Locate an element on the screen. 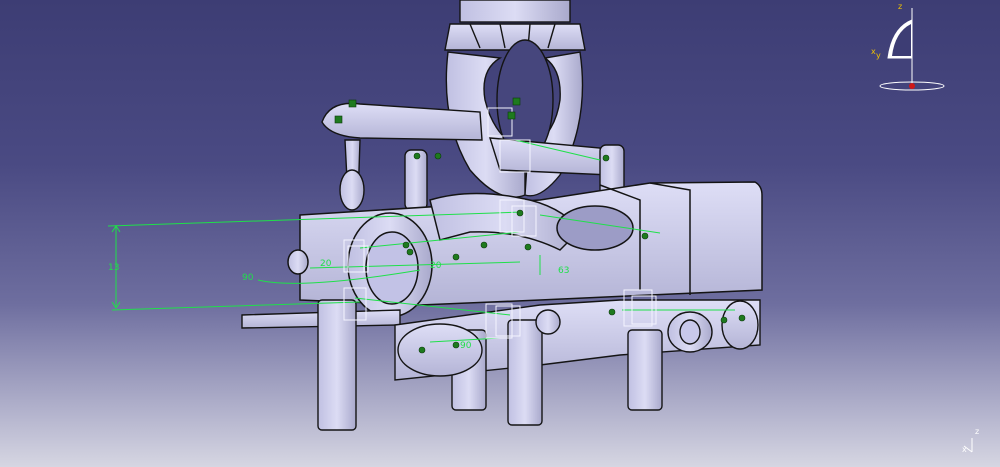 The height and width of the screenshot is (467, 1000). height-dimension: 13 is located at coordinates (113, 268).